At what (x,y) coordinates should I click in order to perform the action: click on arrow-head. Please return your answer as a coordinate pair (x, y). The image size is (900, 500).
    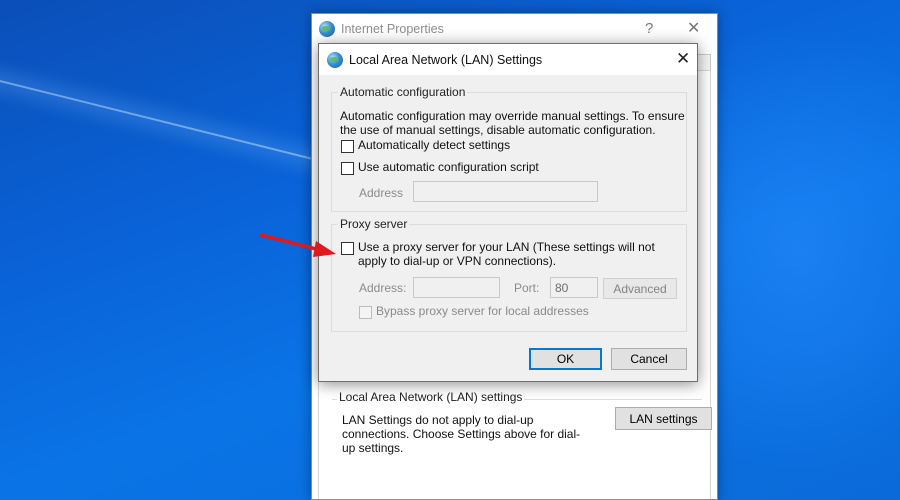
    Looking at the image, I should click on (324, 249).